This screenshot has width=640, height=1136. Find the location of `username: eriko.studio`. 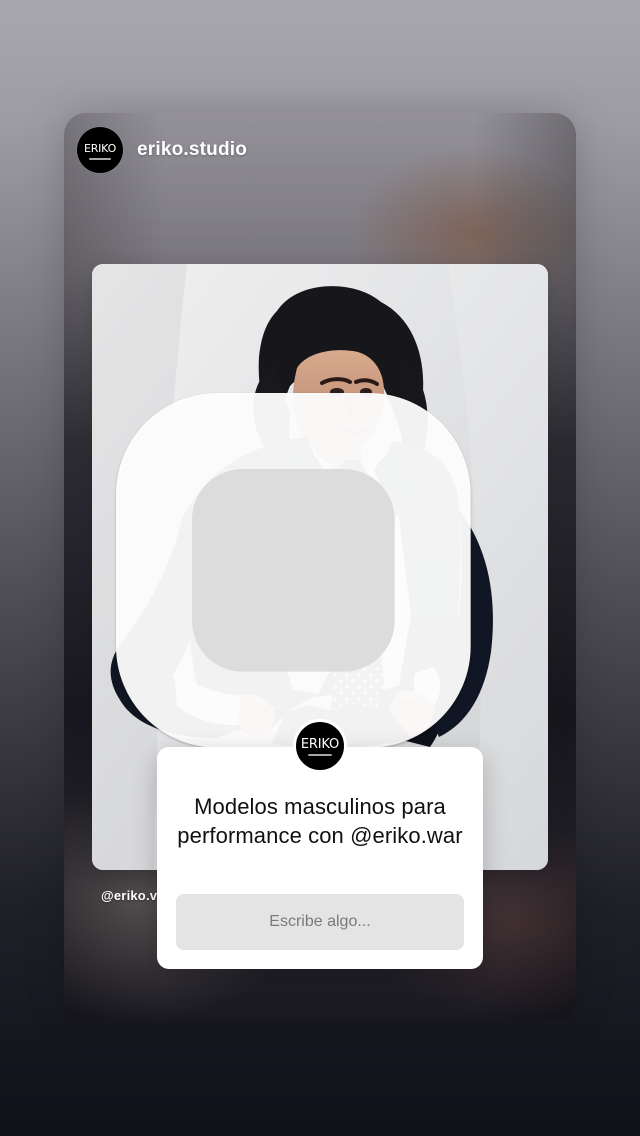

username: eriko.studio is located at coordinates (192, 150).